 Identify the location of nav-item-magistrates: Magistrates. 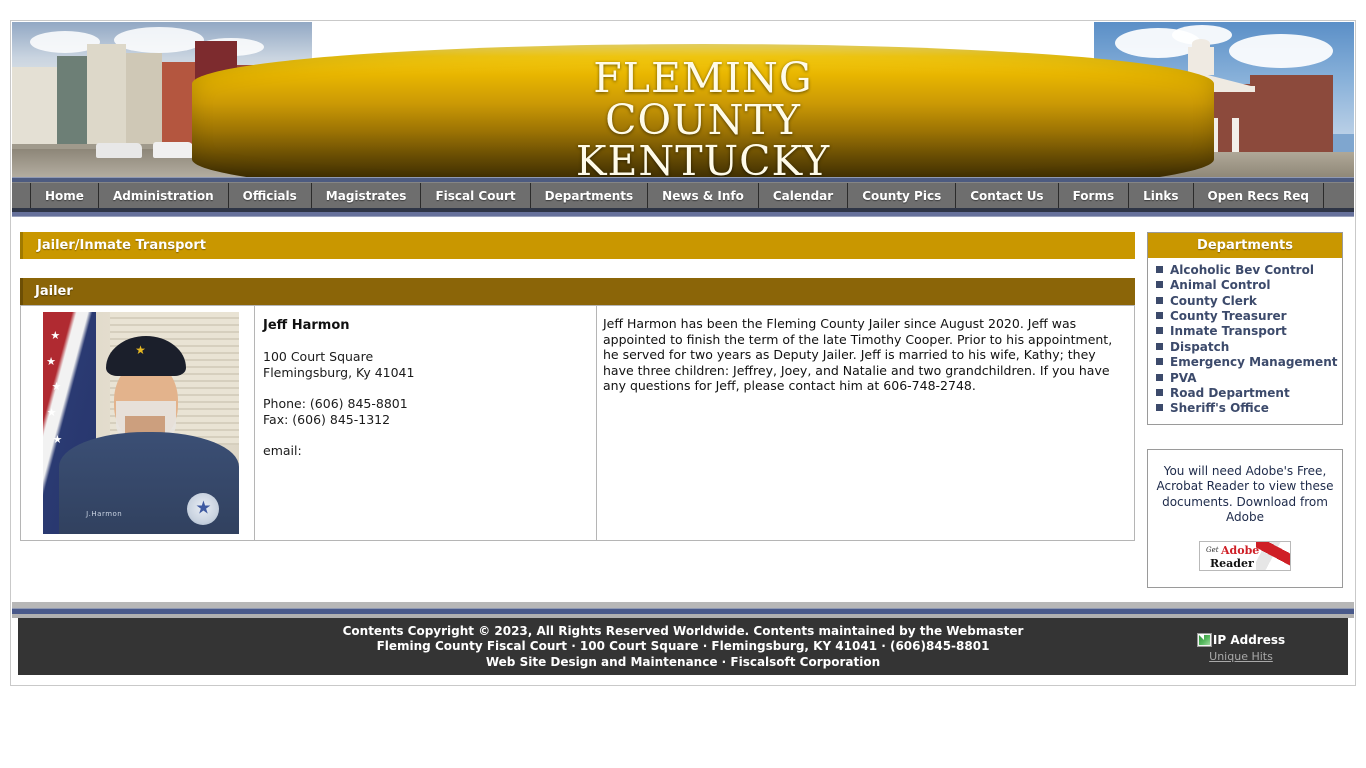
(367, 195).